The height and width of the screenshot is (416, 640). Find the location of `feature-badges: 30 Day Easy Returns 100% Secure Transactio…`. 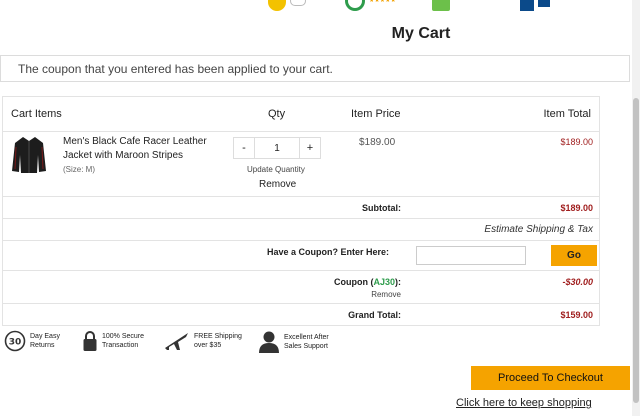

feature-badges: 30 Day Easy Returns 100% Secure Transactio… is located at coordinates (184, 345).